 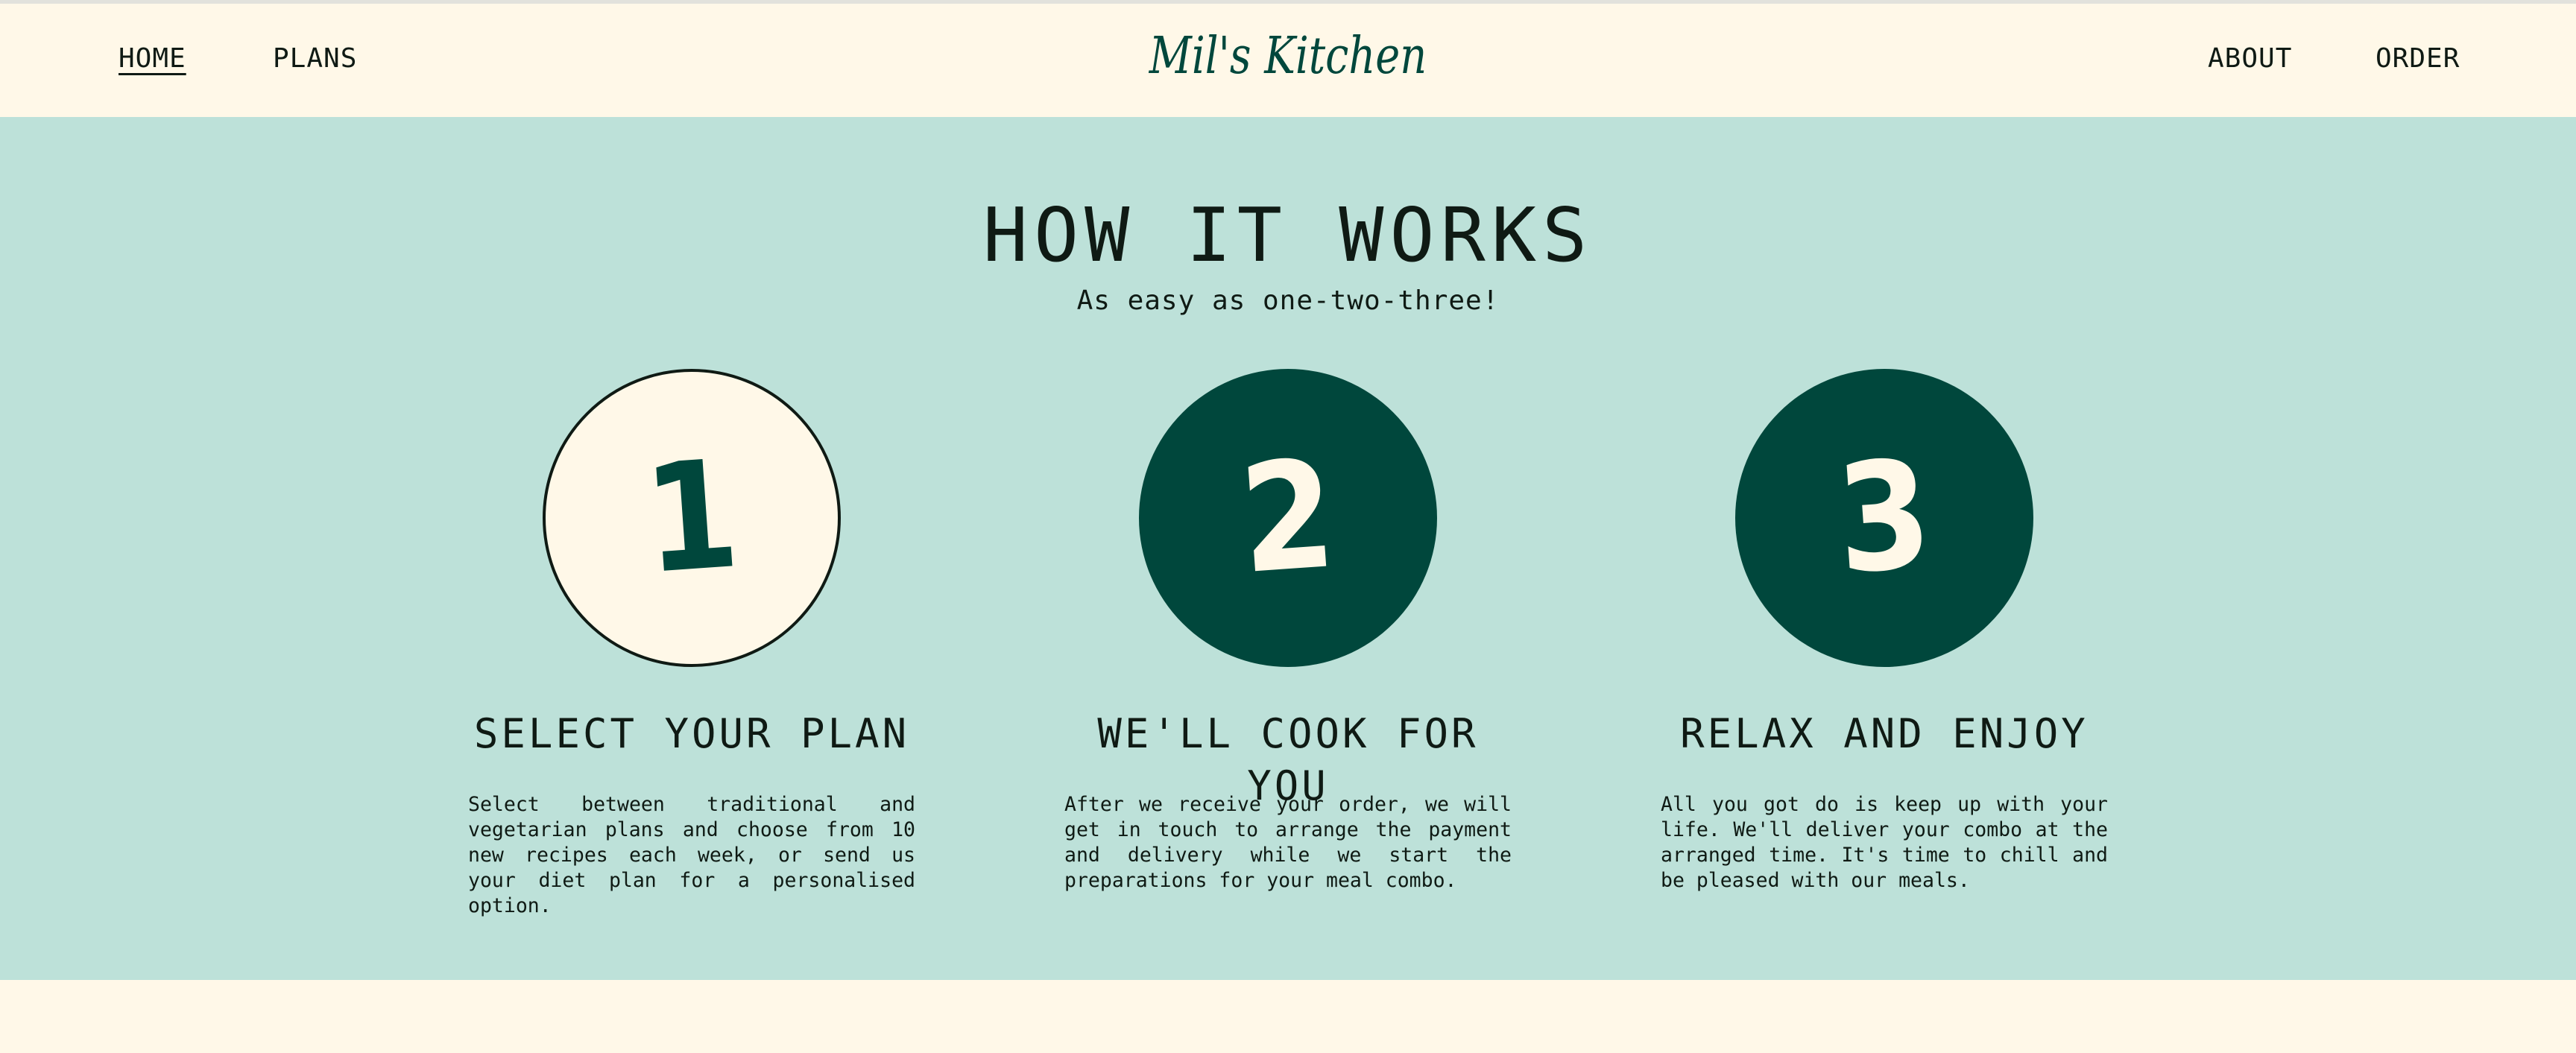 I want to click on step-number: 2, so click(x=1288, y=517).